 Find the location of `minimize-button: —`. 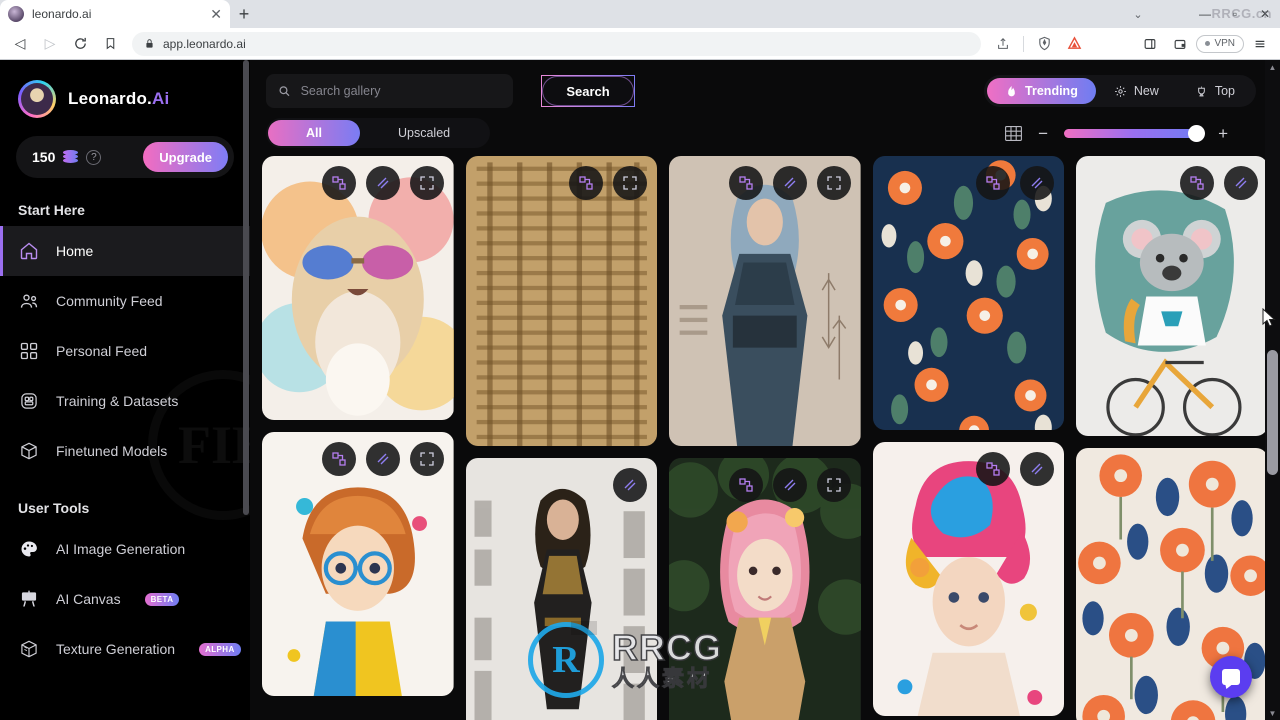

minimize-button: — is located at coordinates (1205, 14).